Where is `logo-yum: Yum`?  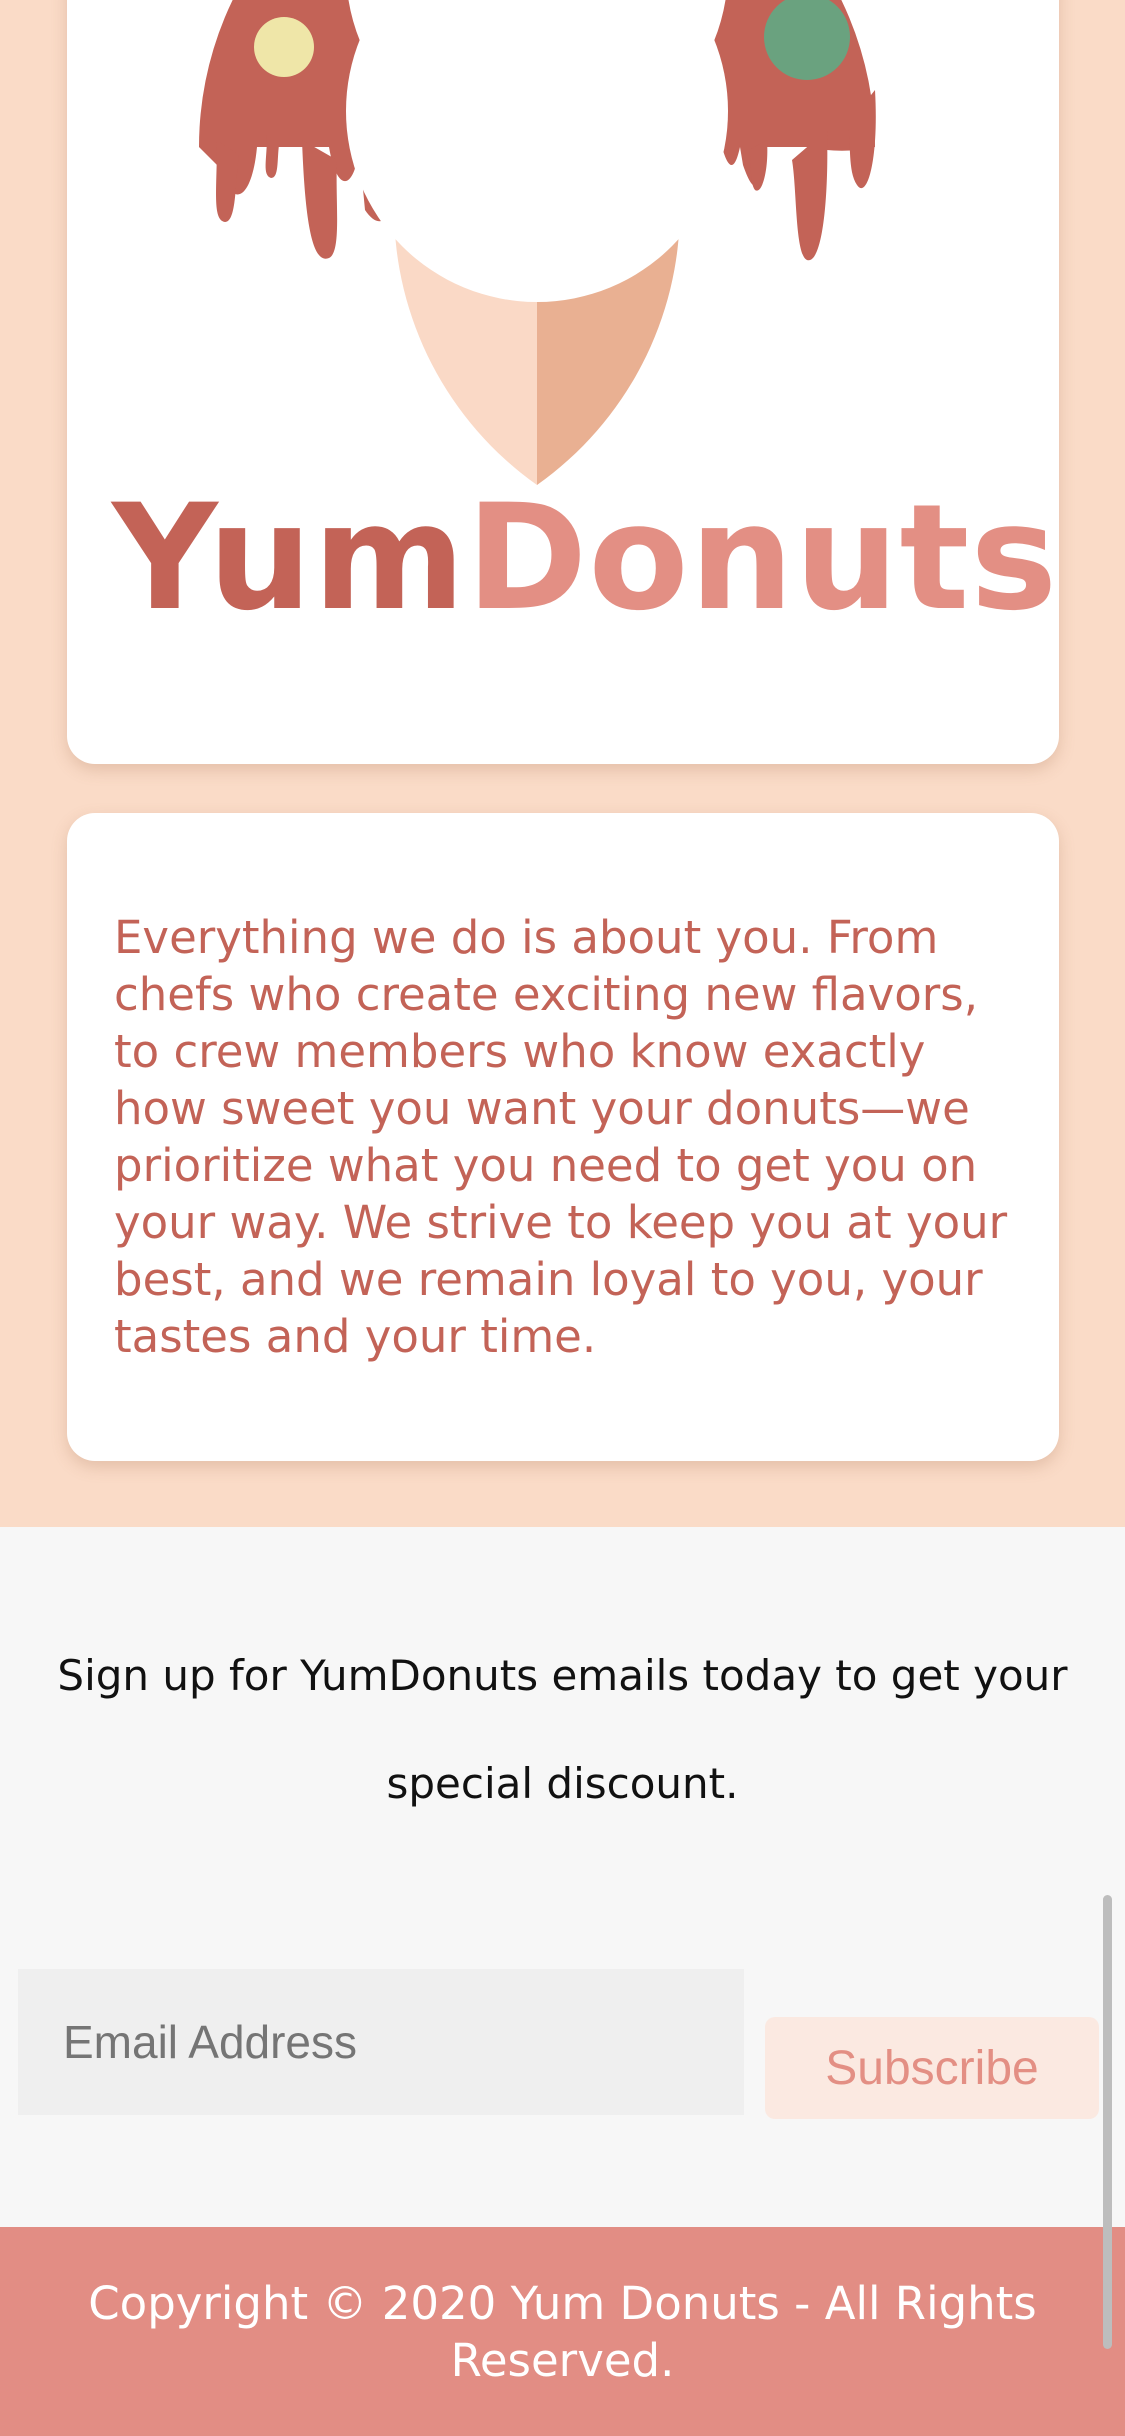 logo-yum: Yum is located at coordinates (289, 558).